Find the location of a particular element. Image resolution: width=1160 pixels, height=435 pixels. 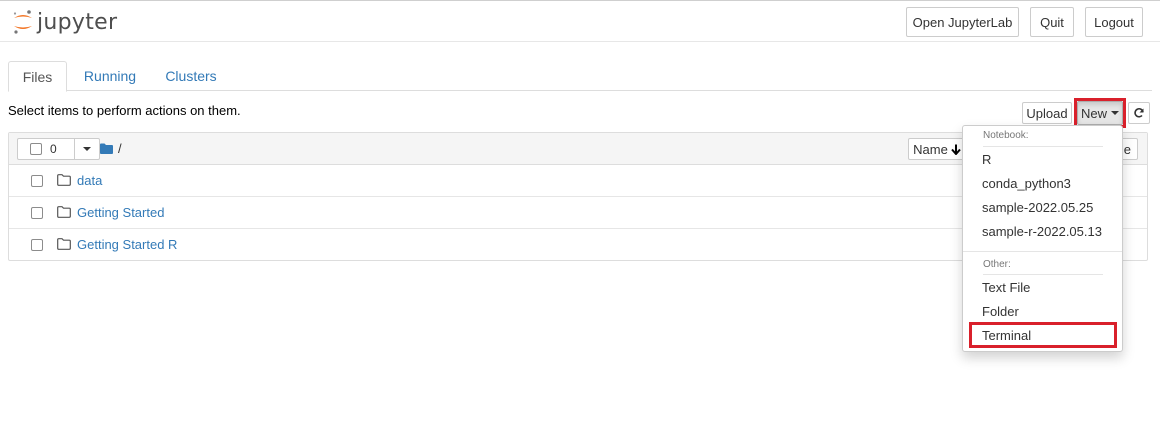

open-jupyterlab-button: Open JupyterLab is located at coordinates (962, 22).